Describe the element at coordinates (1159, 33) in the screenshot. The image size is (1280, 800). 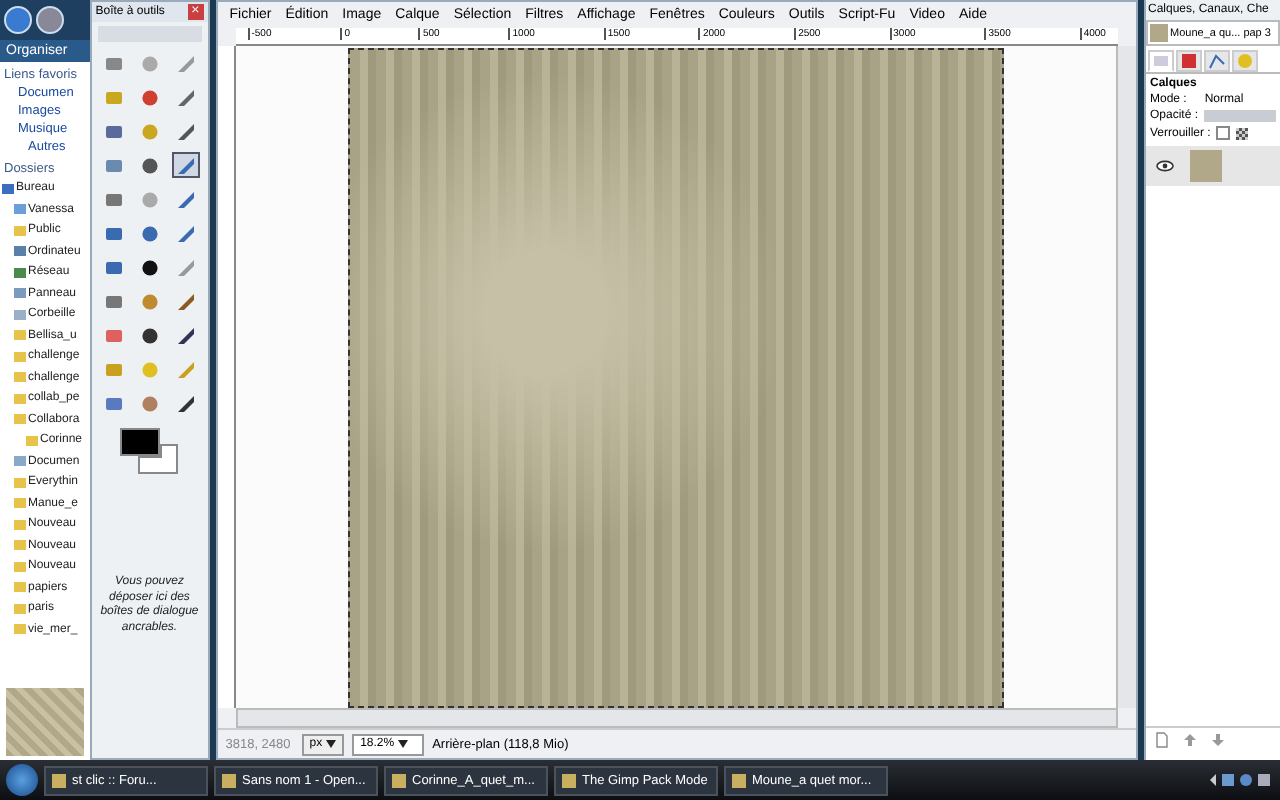
I see `image-thumbnail` at that location.